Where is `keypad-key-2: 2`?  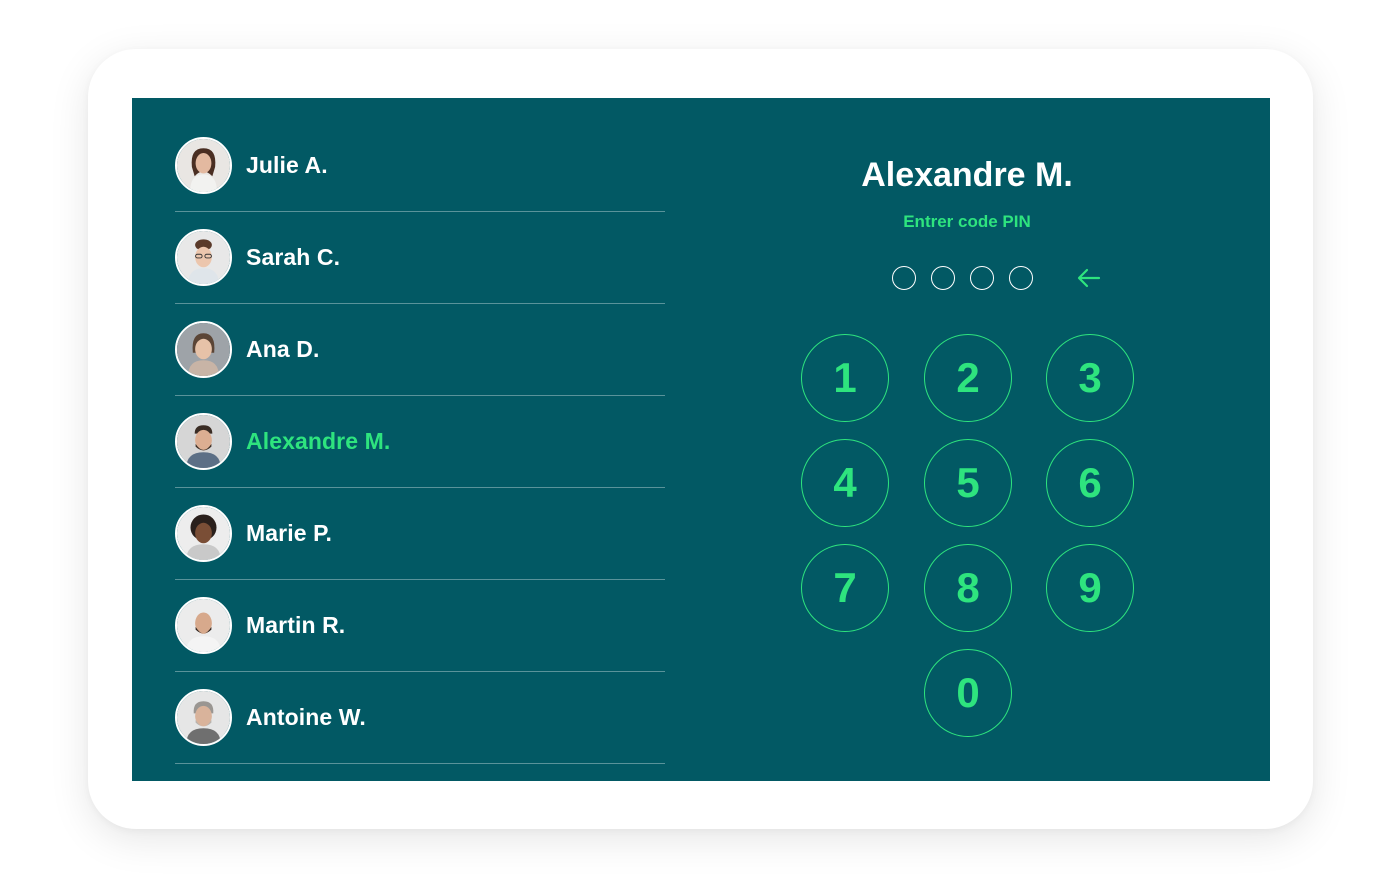 keypad-key-2: 2 is located at coordinates (968, 378).